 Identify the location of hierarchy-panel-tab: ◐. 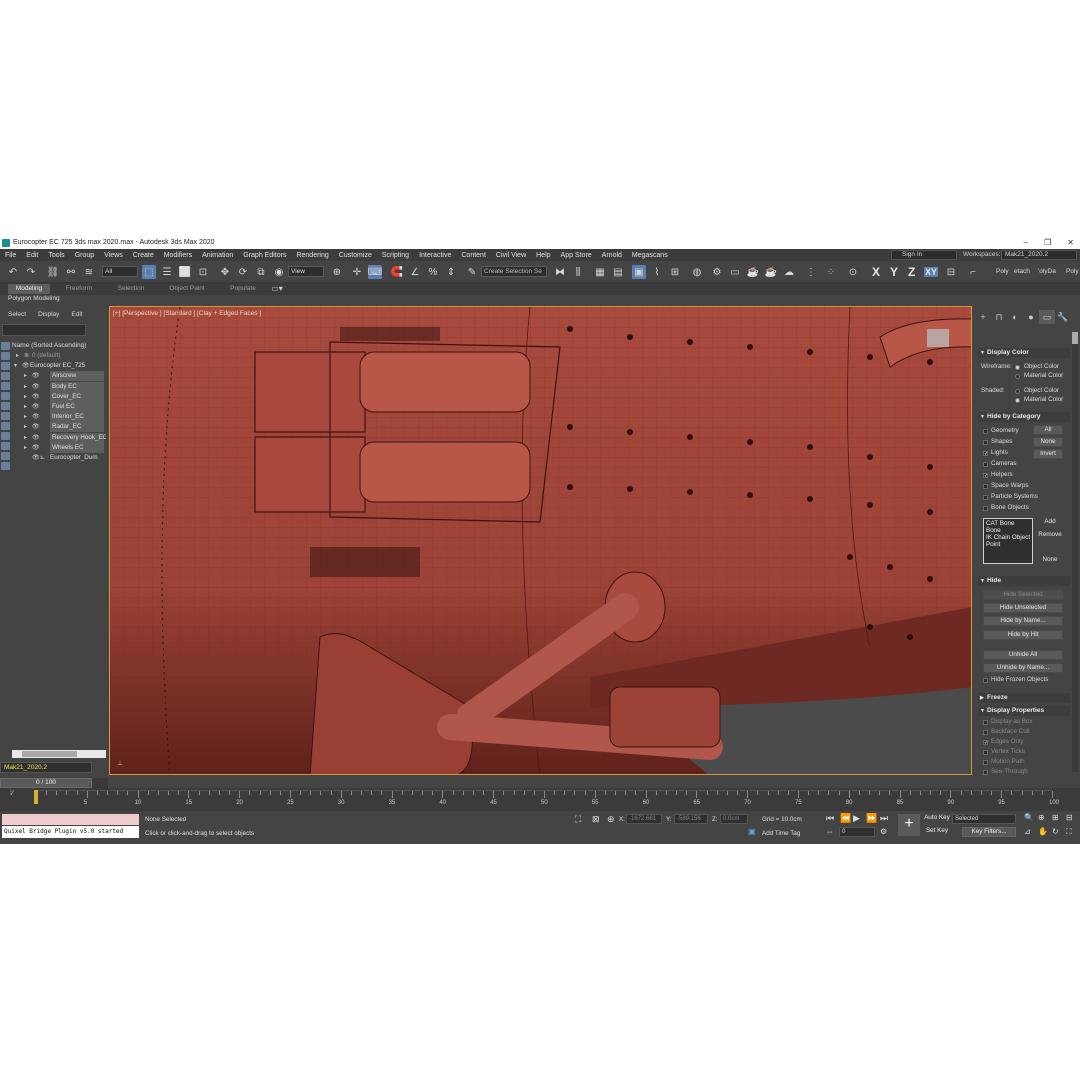
(1015, 317).